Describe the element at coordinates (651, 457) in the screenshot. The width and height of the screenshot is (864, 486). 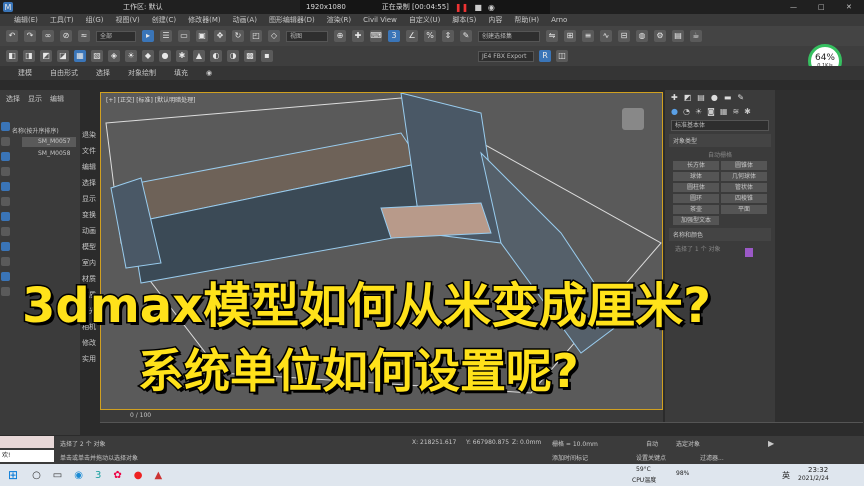
I see `setkey-button: 设置关键点` at that location.